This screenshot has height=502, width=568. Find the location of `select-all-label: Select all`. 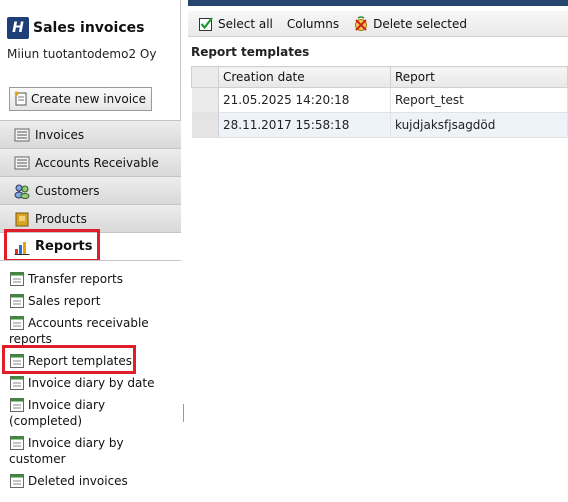

select-all-label: Select all is located at coordinates (245, 23).